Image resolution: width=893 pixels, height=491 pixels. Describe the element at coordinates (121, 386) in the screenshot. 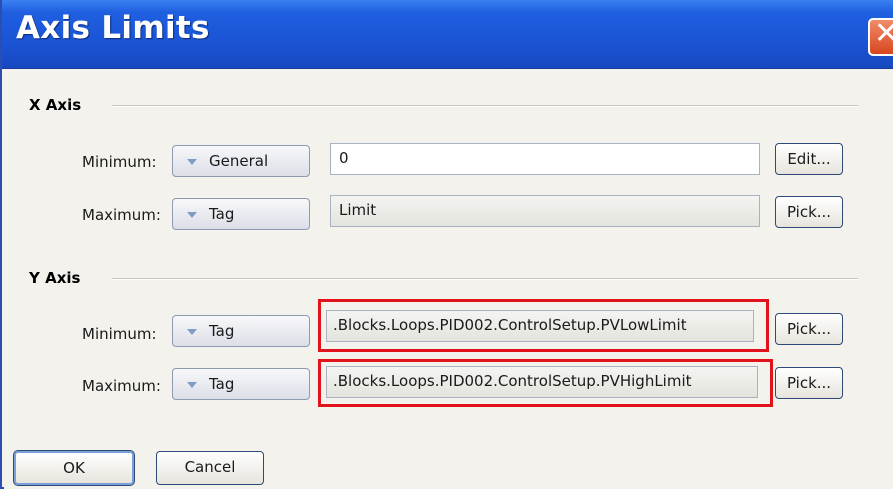

I see `y-maximum-label: Maximum:` at that location.